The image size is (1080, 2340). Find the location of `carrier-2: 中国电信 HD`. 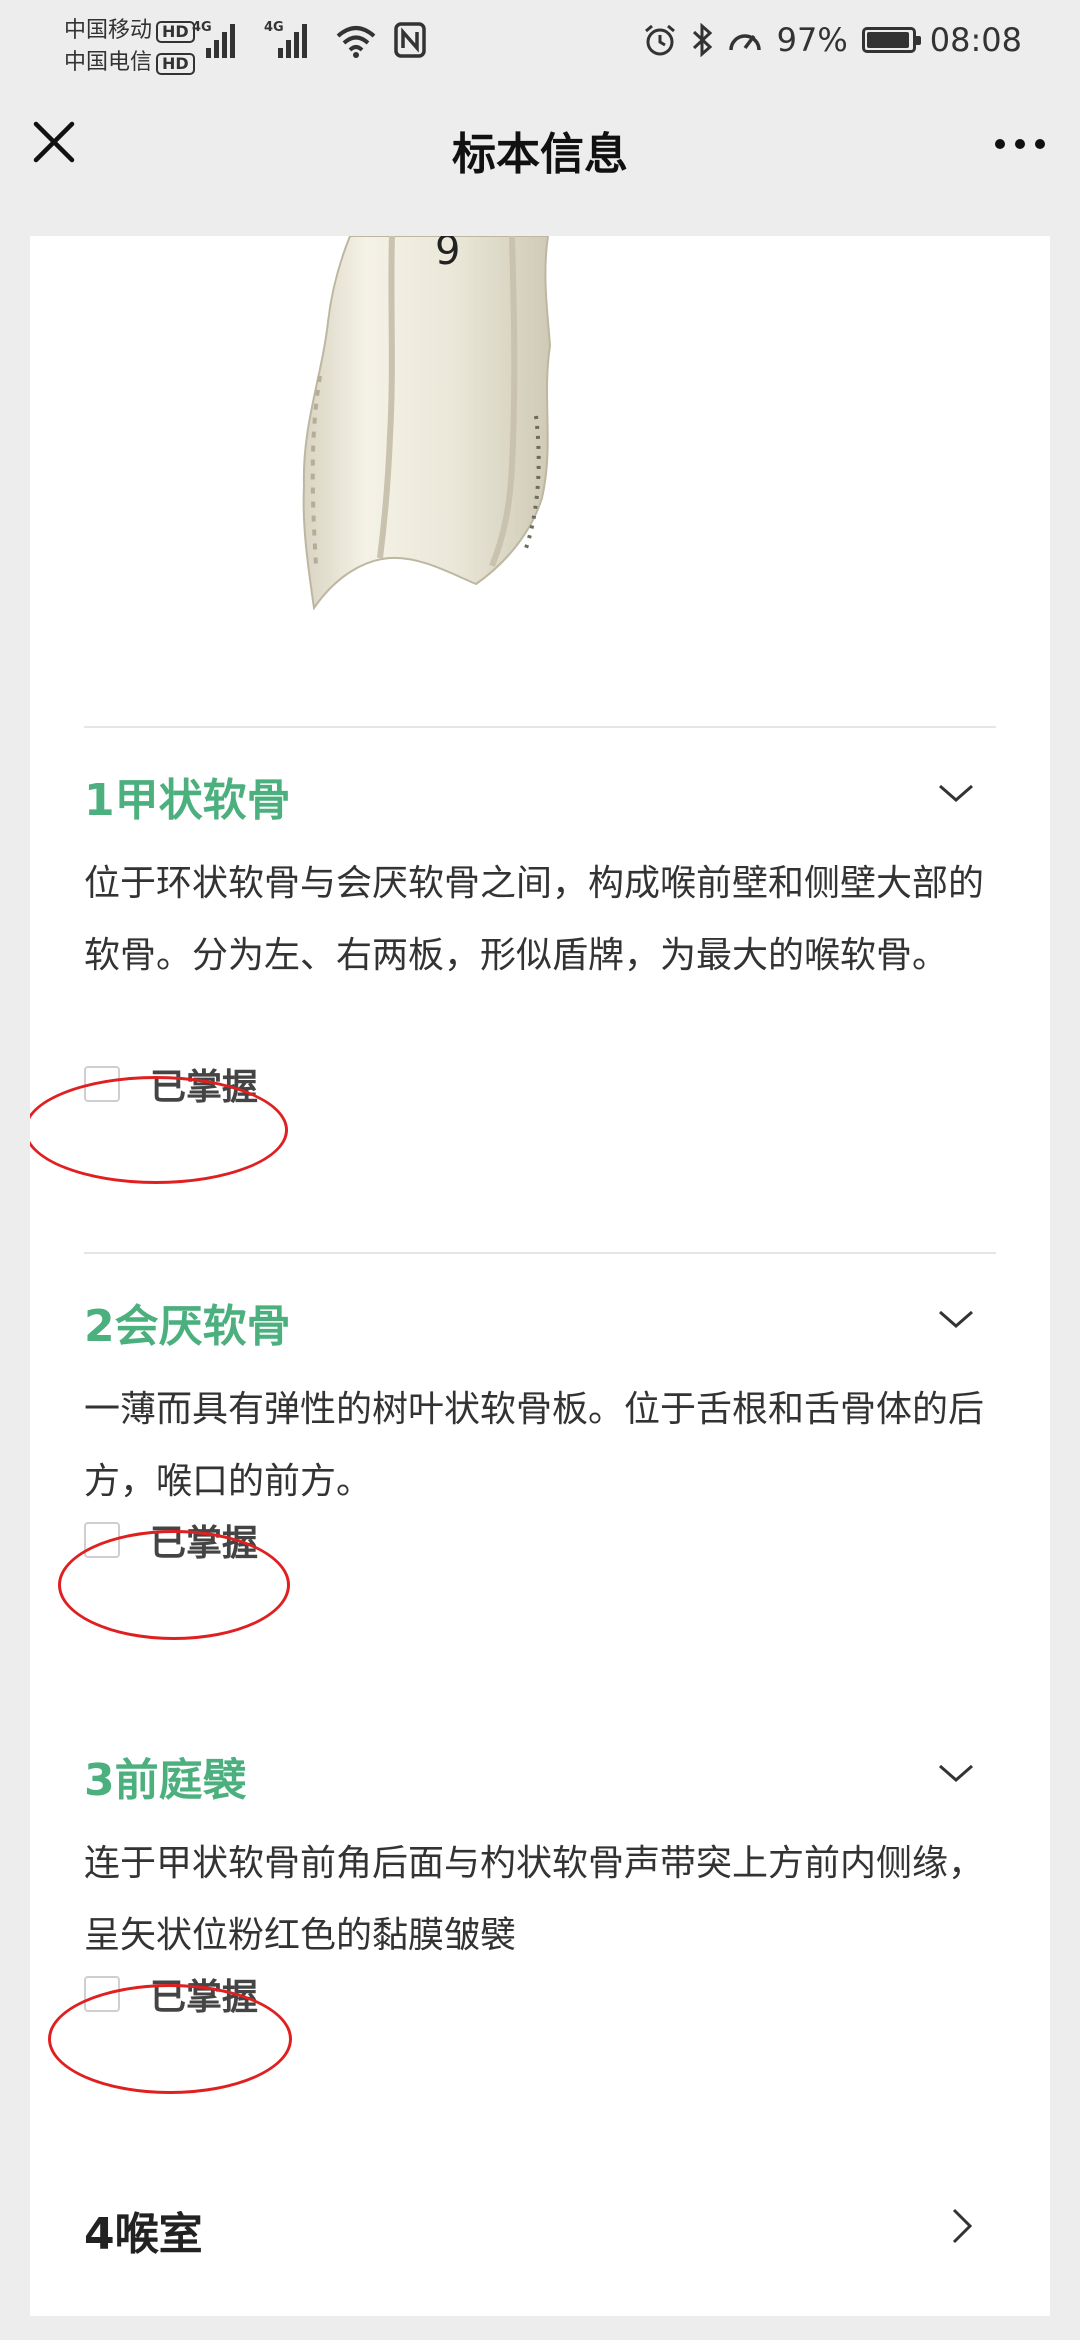

carrier-2: 中国电信 HD is located at coordinates (129, 60).